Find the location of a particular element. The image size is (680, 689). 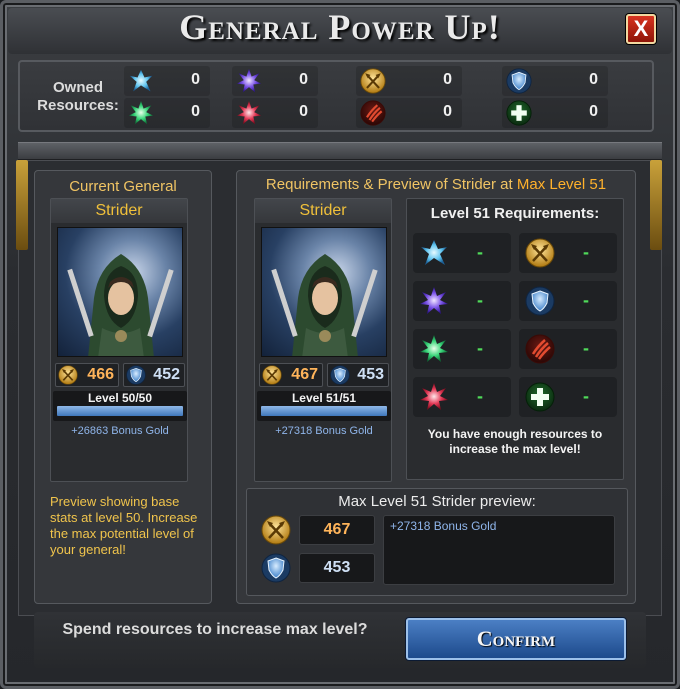

divider-band is located at coordinates (340, 151).